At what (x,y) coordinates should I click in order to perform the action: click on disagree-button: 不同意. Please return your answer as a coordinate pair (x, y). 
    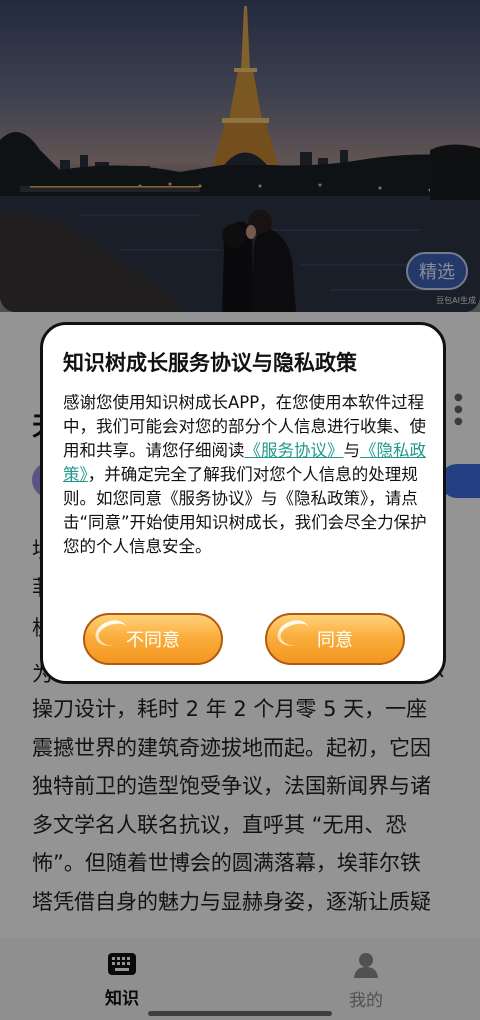
    Looking at the image, I should click on (153, 639).